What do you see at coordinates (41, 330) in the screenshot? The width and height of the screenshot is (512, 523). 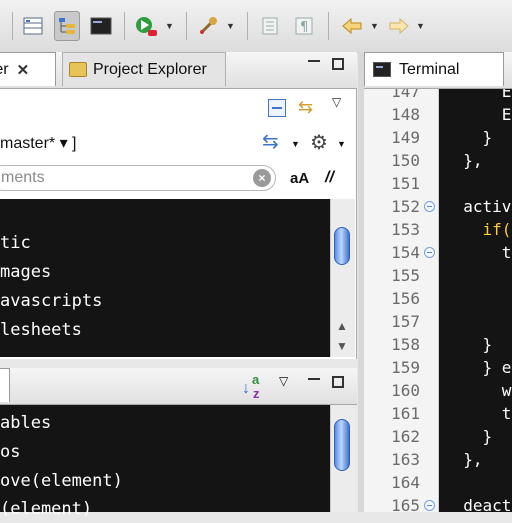 I see `tree-item: lesheets` at bounding box center [41, 330].